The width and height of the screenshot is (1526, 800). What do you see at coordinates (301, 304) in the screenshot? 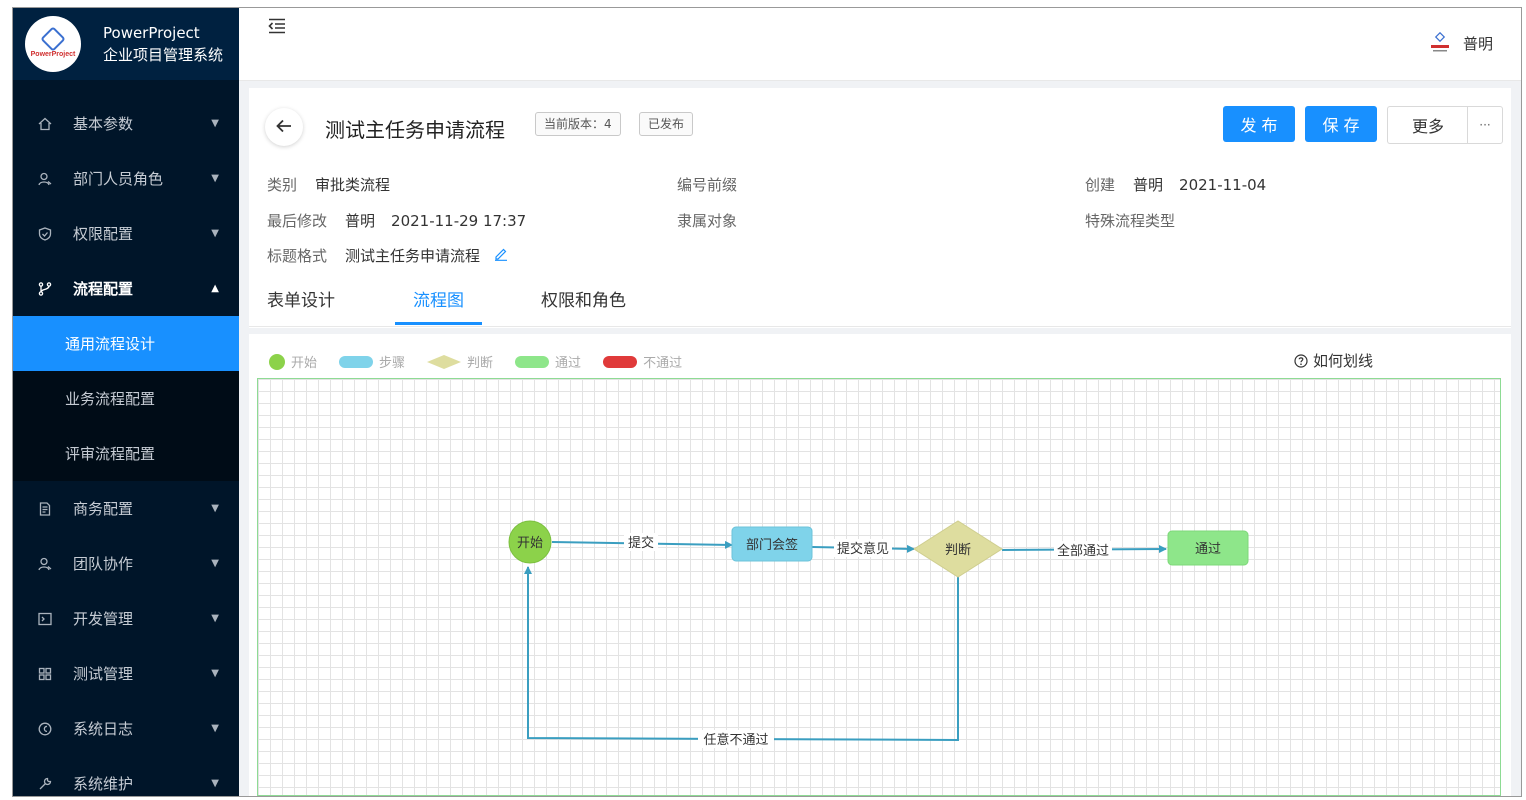
I see `tab-form-design: 表单设计` at bounding box center [301, 304].